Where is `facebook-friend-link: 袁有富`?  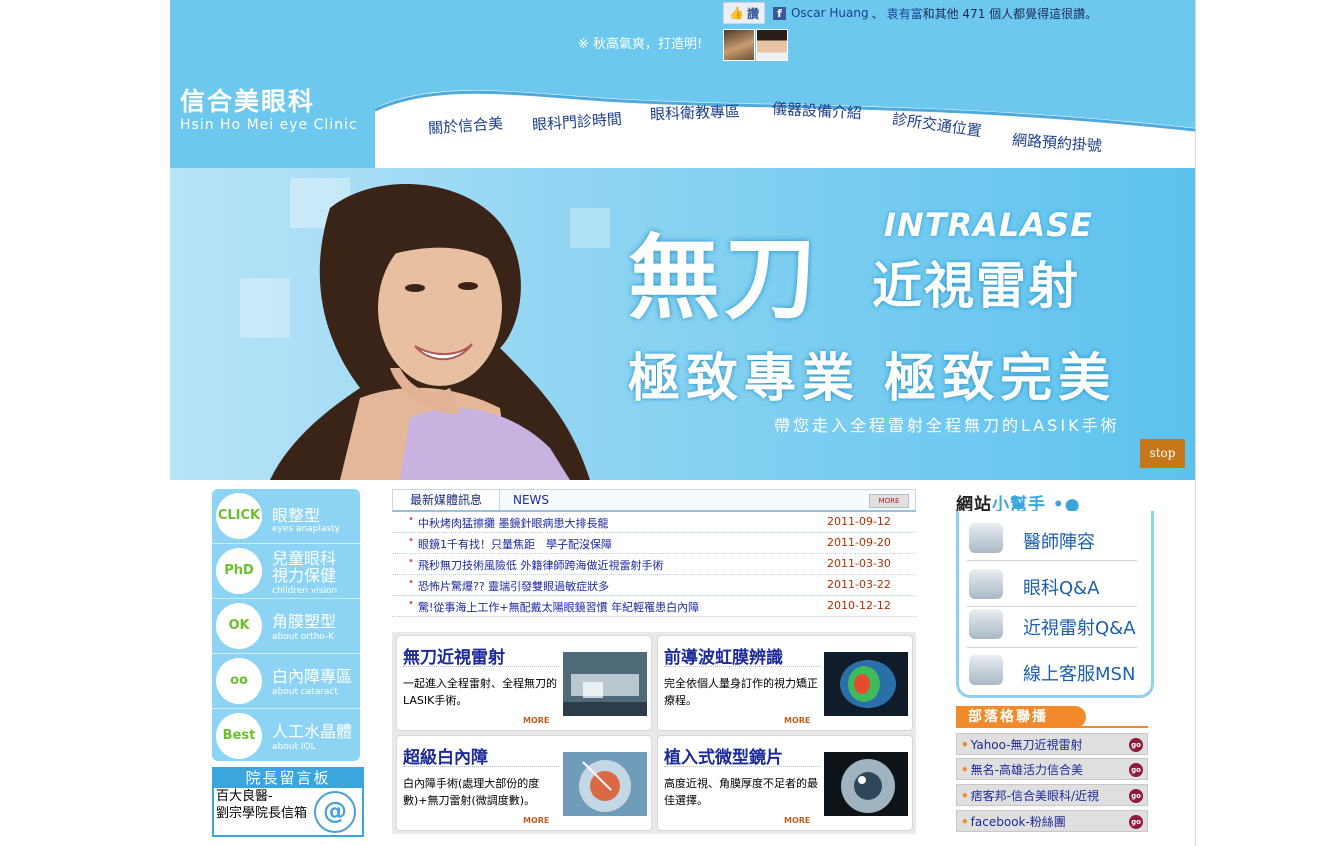 facebook-friend-link: 袁有富 is located at coordinates (905, 13).